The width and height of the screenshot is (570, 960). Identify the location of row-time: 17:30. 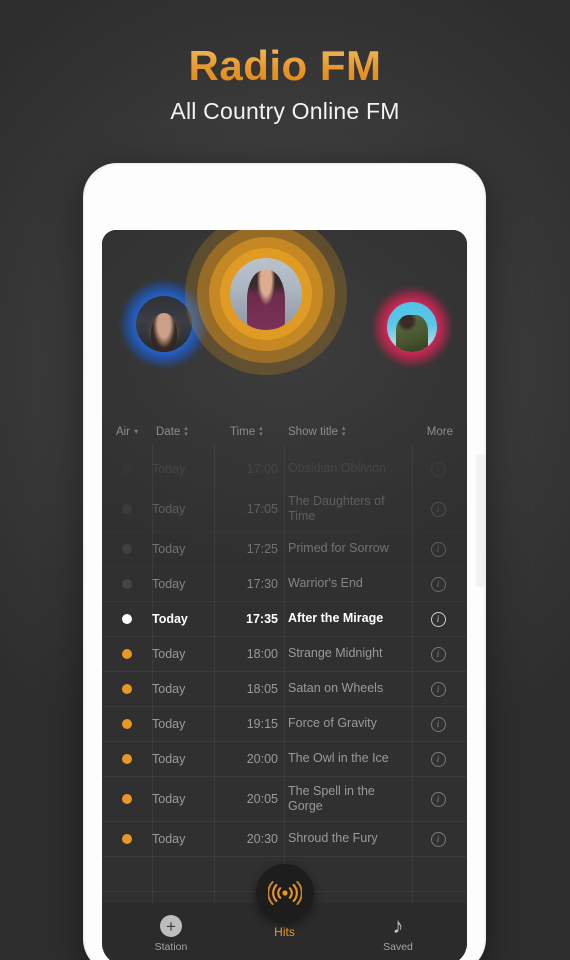
(262, 584).